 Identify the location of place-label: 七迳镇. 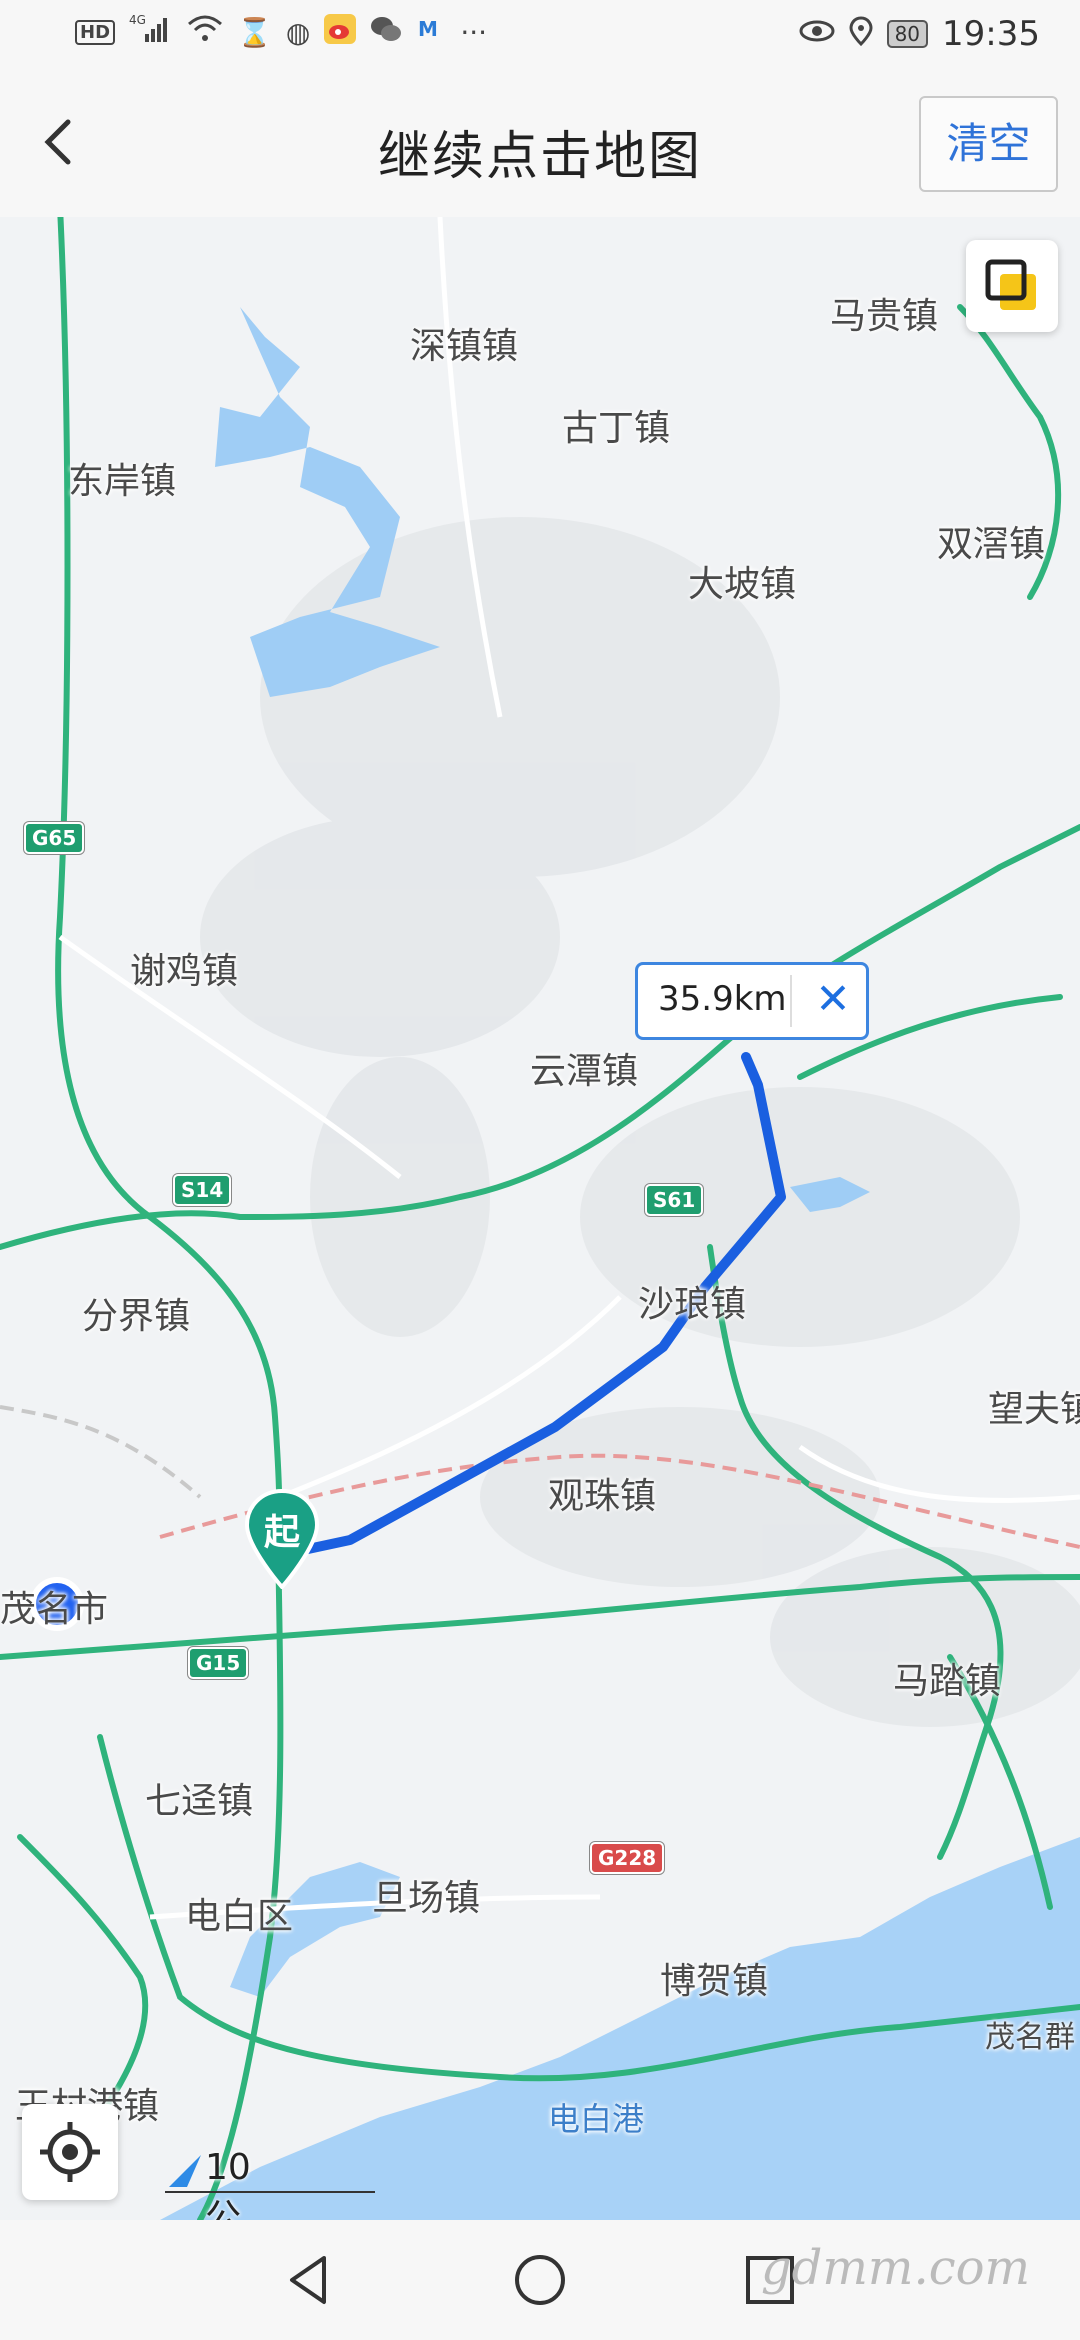
(199, 1801).